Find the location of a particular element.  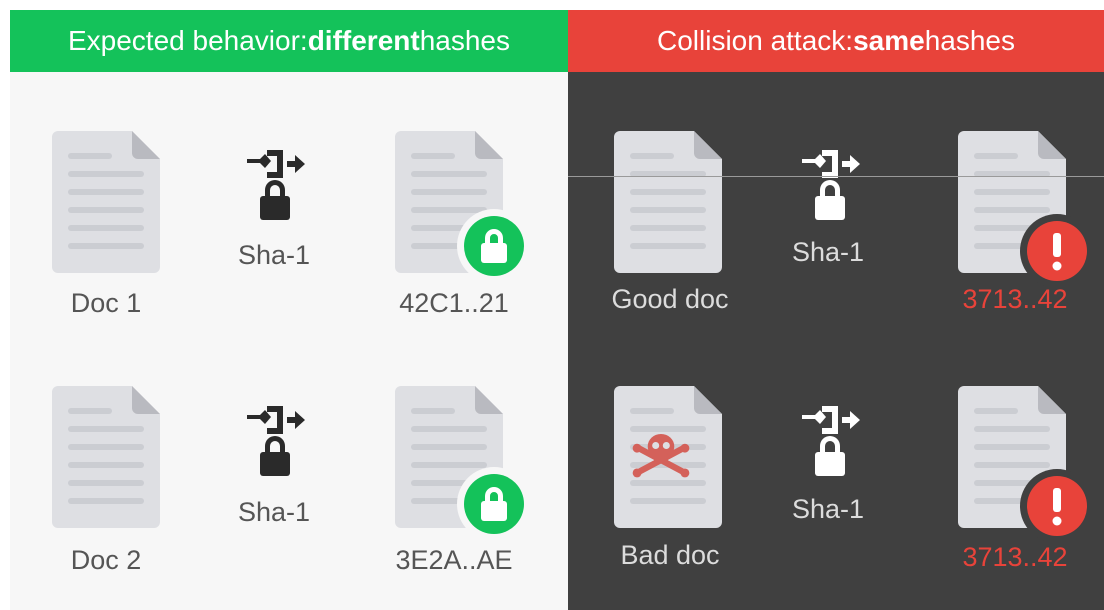

doc-name-label: Bad doc is located at coordinates (670, 555).